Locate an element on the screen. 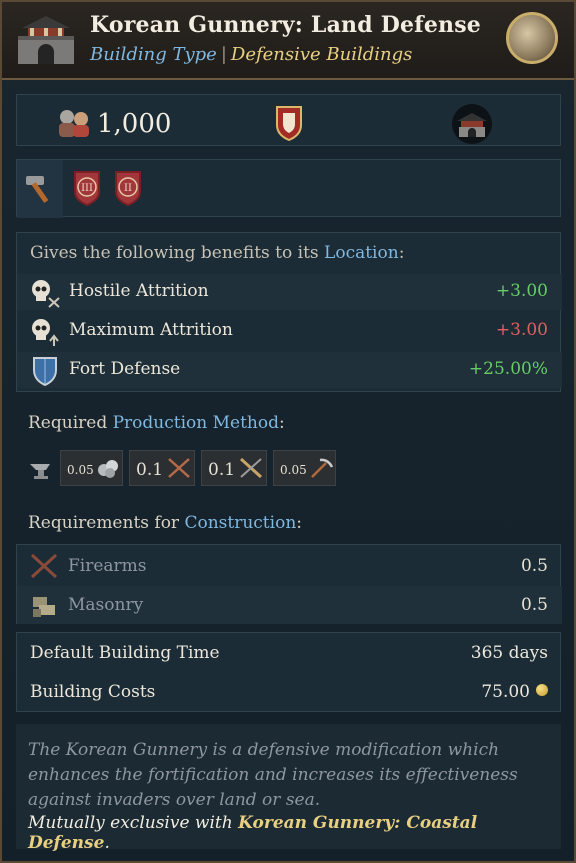  building-subtitle: Building Type | Defensive Buildings is located at coordinates (251, 54).